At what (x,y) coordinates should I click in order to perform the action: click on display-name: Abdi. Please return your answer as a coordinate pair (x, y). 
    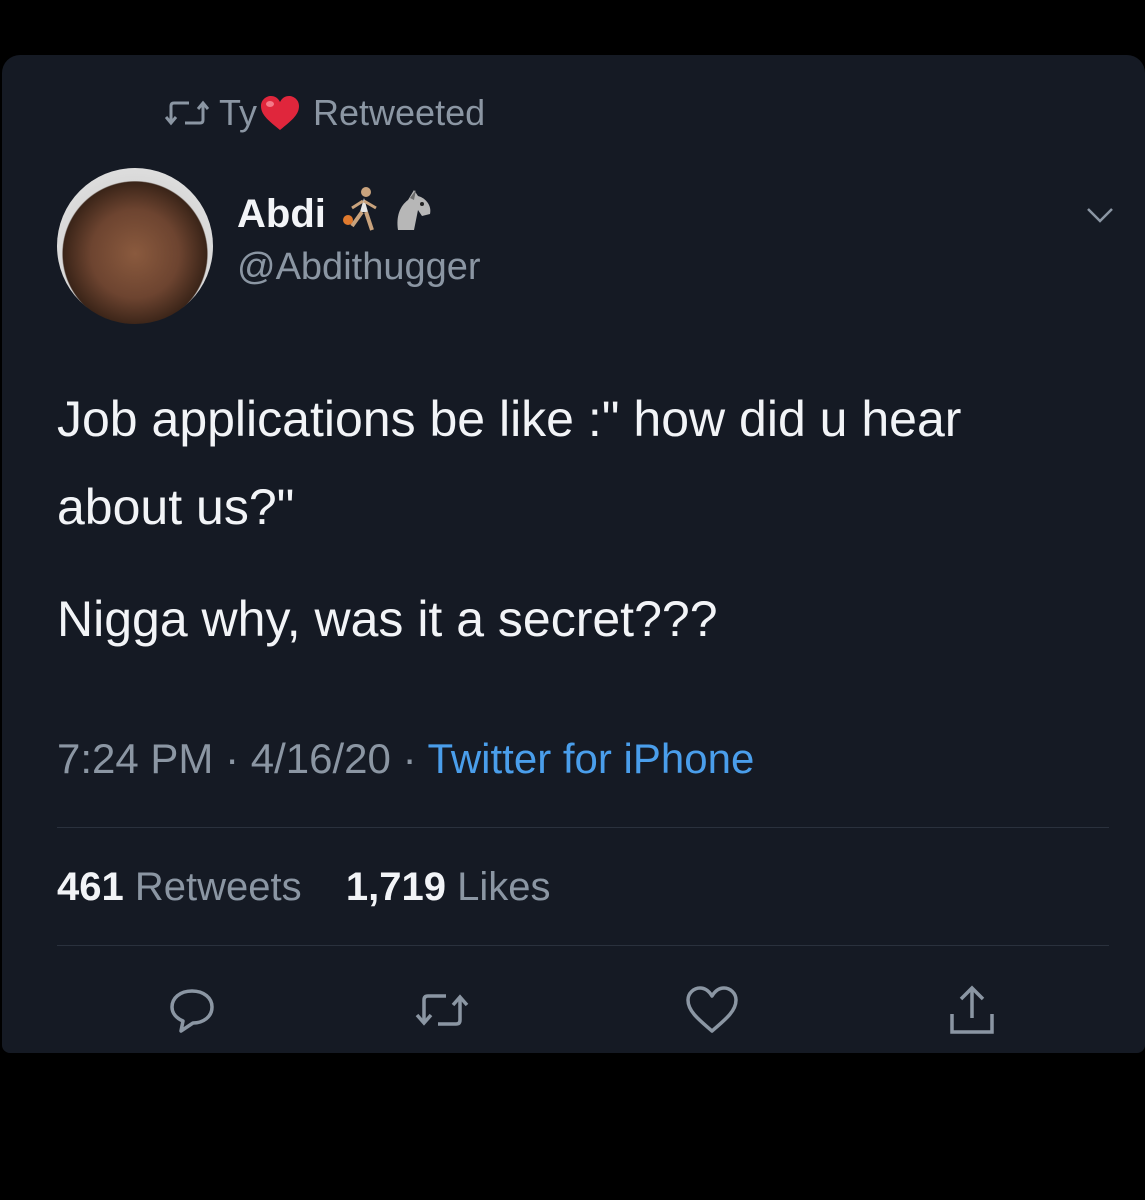
    Looking at the image, I should click on (281, 214).